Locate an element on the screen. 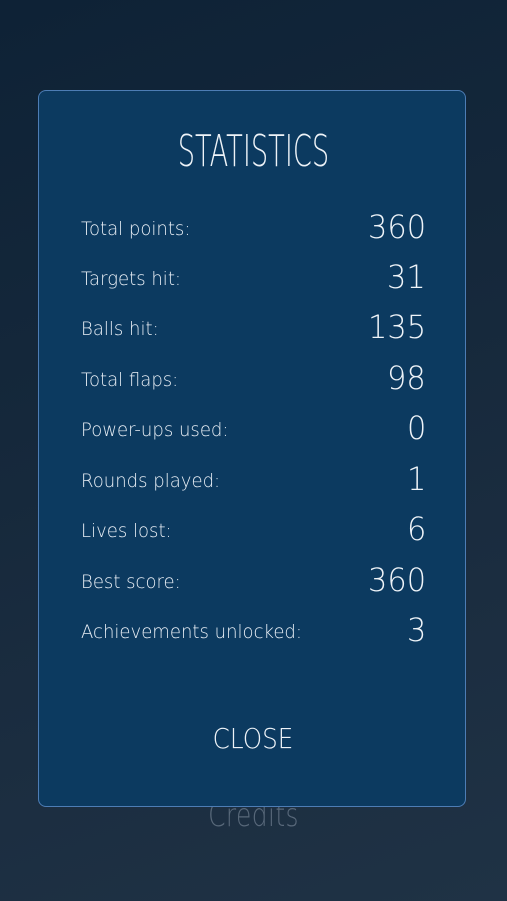 This screenshot has height=901, width=507. stat-label: Total flaps: is located at coordinates (130, 380).